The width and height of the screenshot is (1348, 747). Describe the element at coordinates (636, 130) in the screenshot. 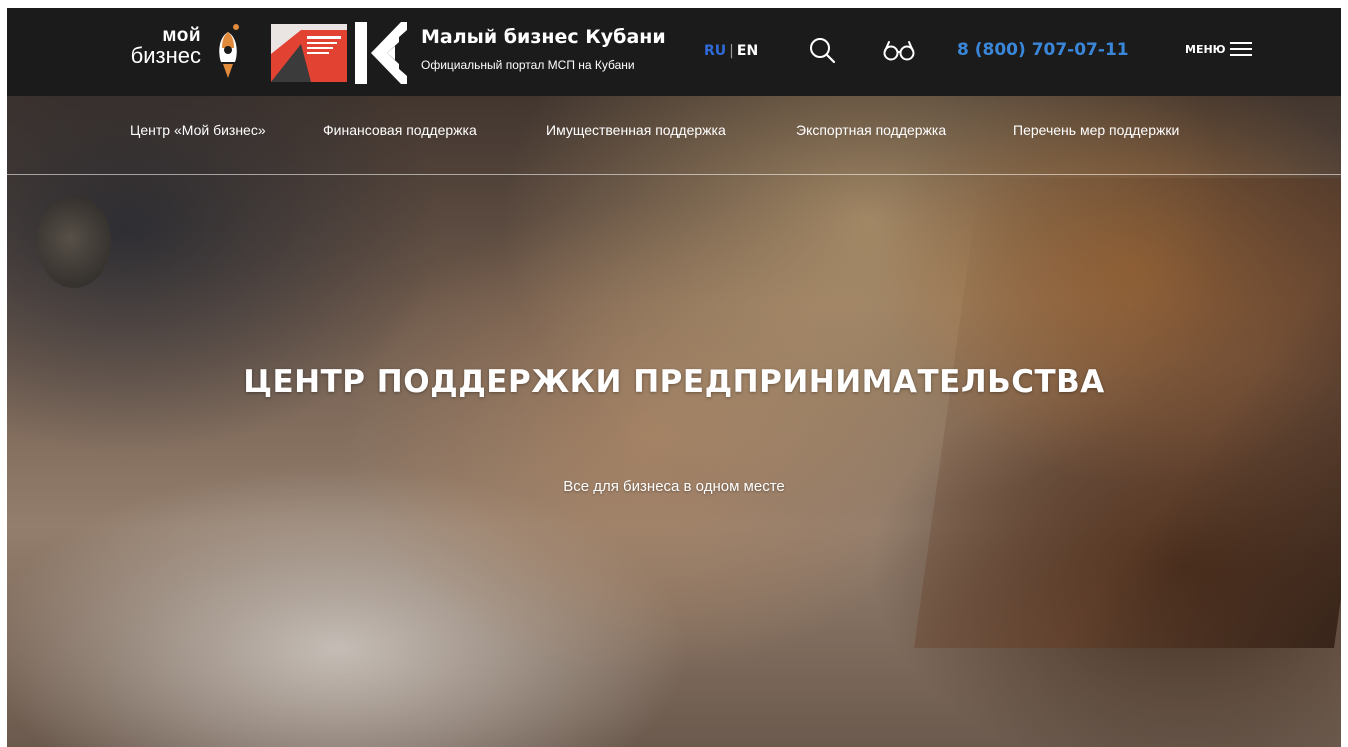

I see `nav-item-property-support: Имущественная поддержка` at that location.